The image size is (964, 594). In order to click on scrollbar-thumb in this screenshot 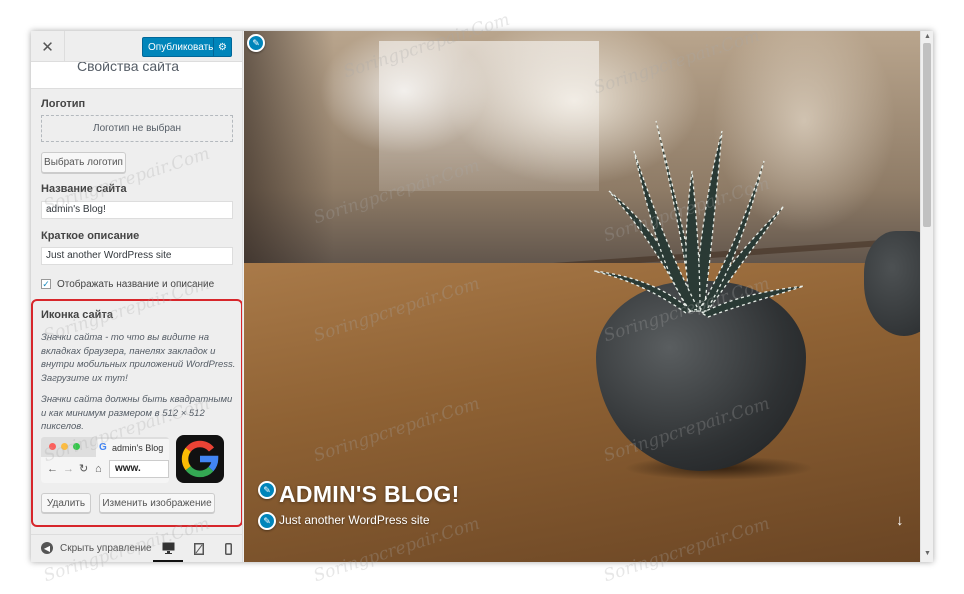, I will do `click(927, 135)`.